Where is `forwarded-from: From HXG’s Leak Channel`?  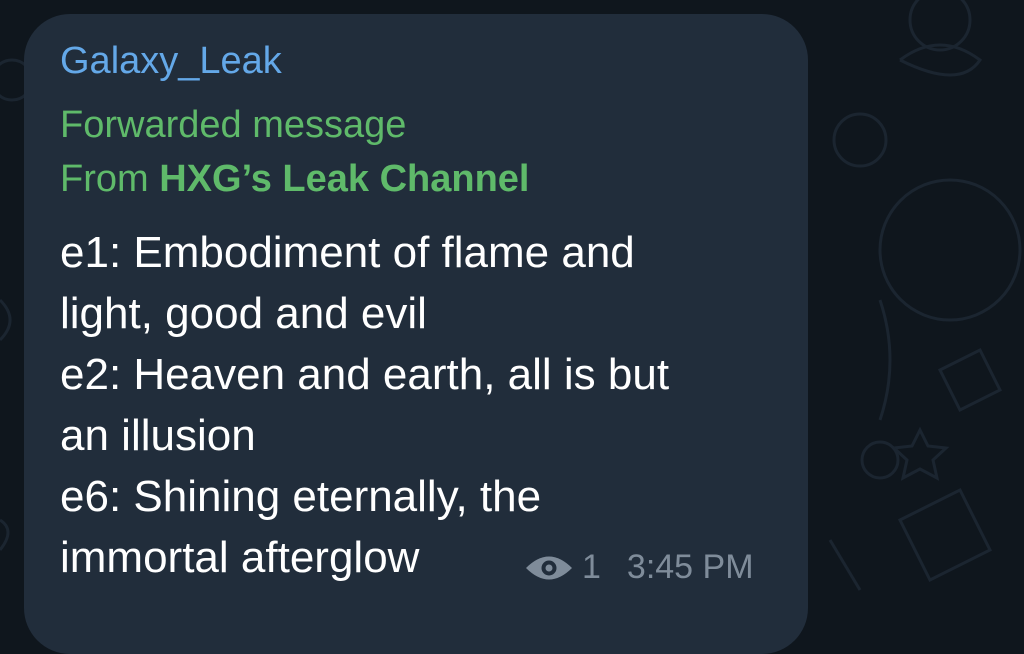
forwarded-from: From HXG’s Leak Channel is located at coordinates (294, 179).